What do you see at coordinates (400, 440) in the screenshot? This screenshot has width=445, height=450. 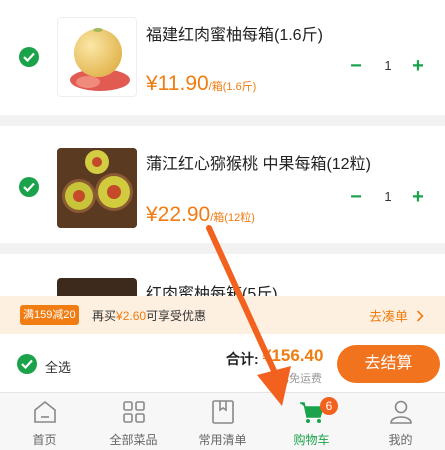 I see `tab-label: 我的` at bounding box center [400, 440].